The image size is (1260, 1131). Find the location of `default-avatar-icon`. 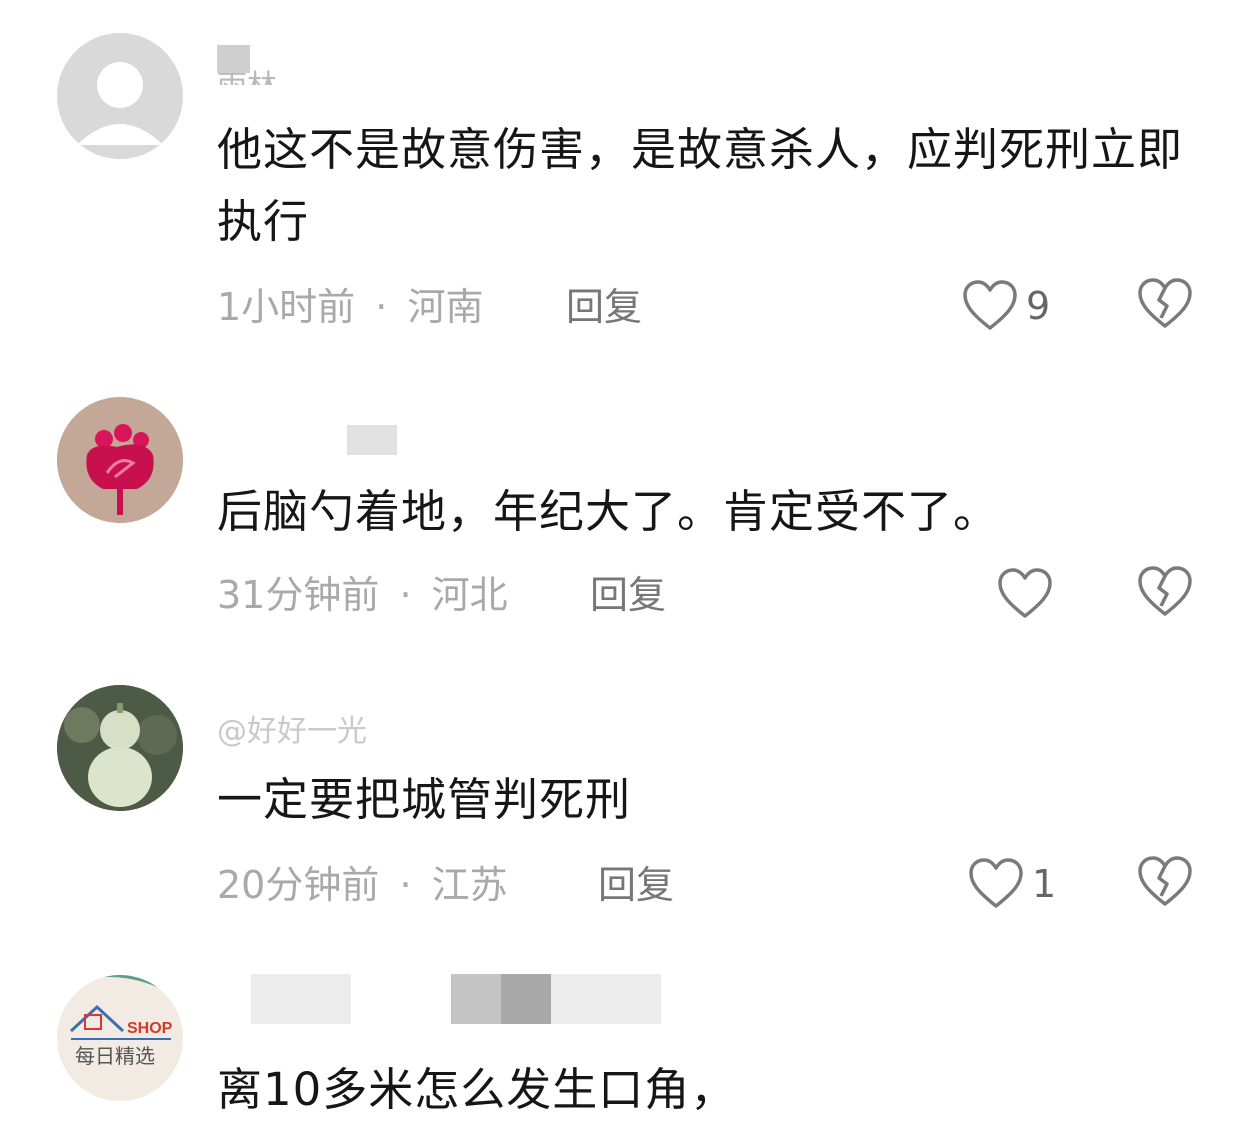

default-avatar-icon is located at coordinates (120, 96).